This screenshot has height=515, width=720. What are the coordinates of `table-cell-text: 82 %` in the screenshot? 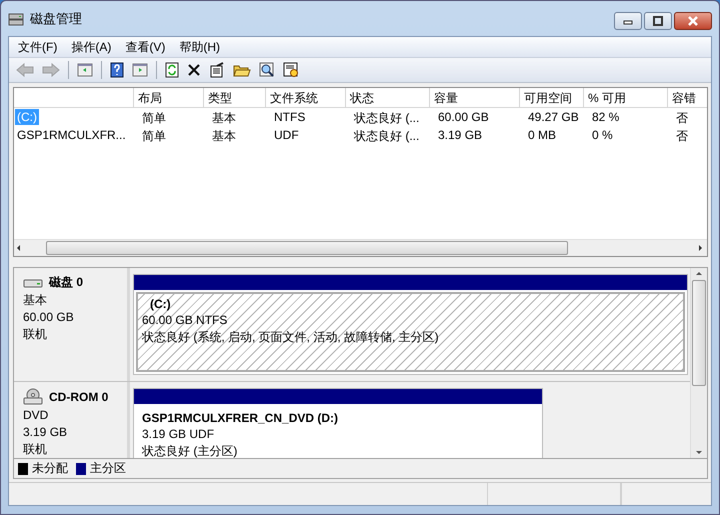 It's located at (605, 117).